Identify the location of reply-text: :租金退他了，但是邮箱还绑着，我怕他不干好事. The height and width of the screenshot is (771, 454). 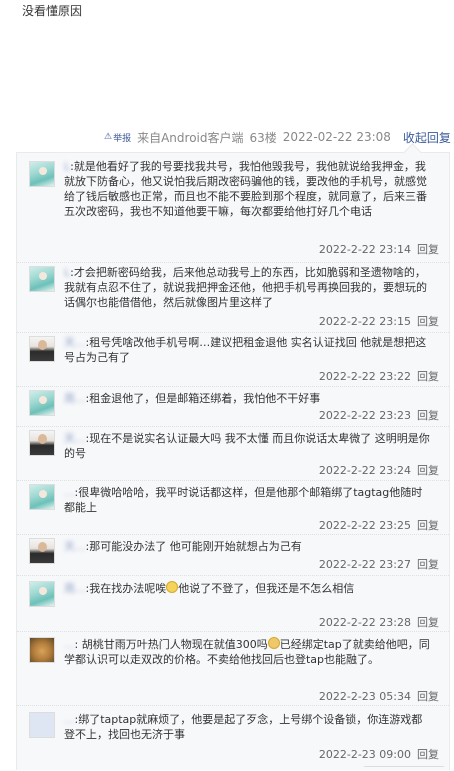
(203, 398).